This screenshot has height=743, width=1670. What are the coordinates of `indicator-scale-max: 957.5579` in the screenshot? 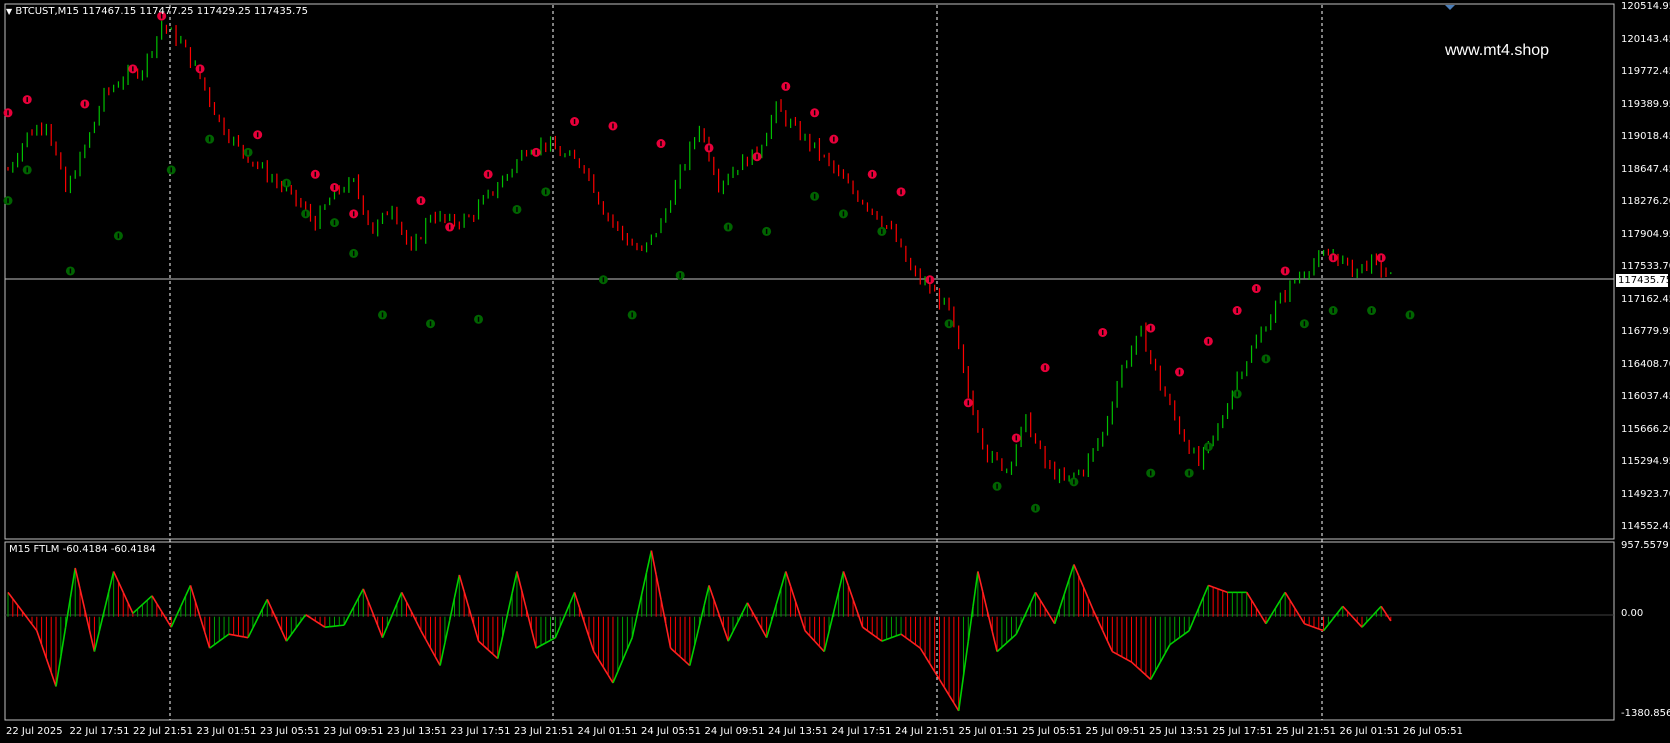 It's located at (1645, 545).